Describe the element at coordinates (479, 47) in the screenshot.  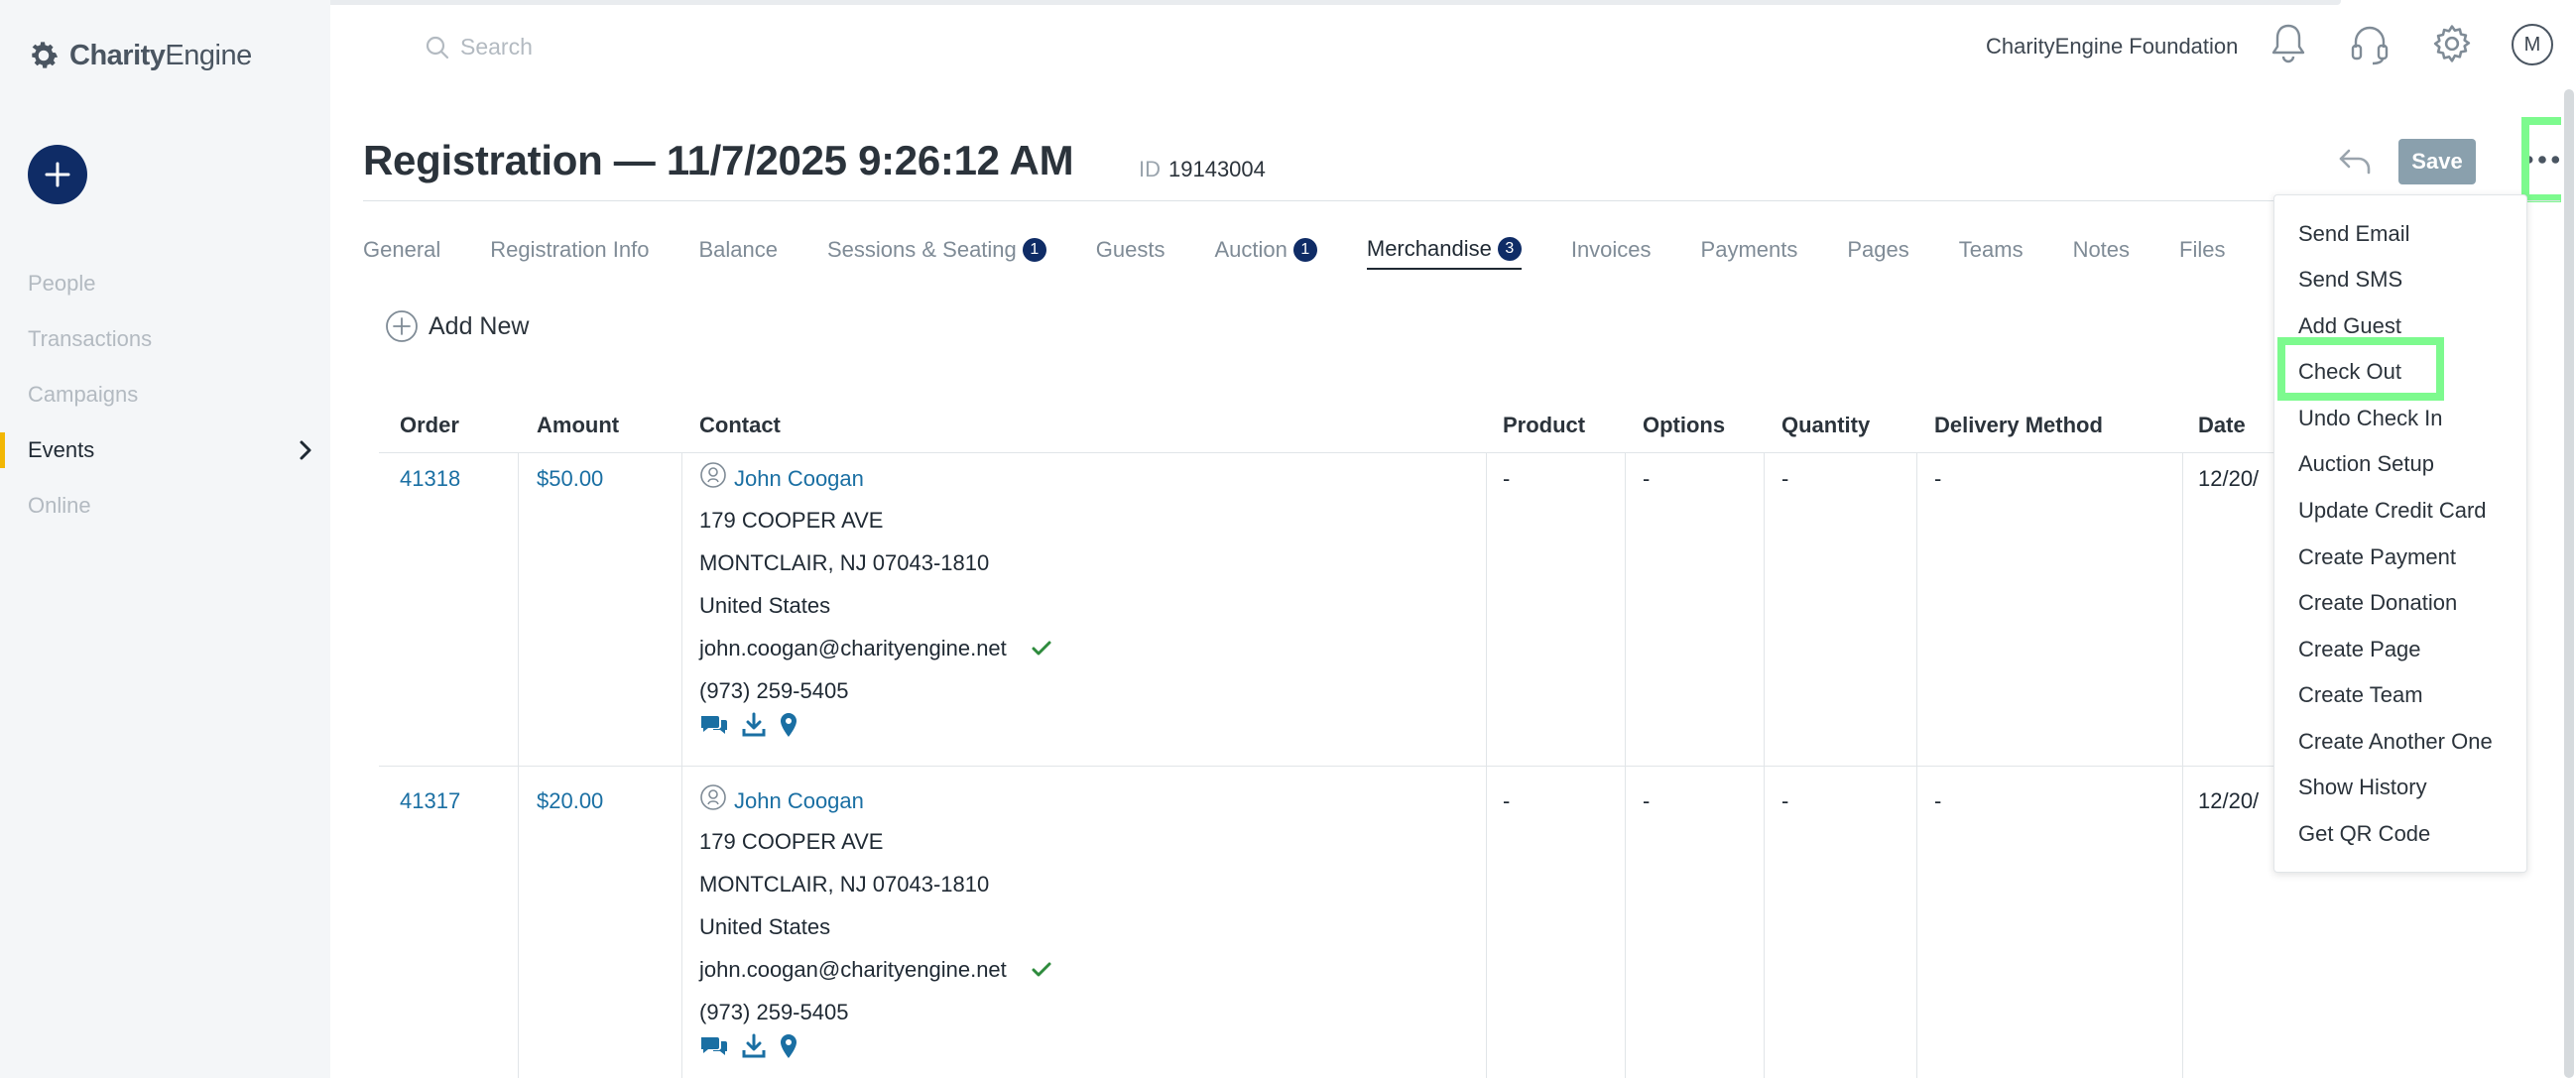
I see `search-input: Search` at that location.